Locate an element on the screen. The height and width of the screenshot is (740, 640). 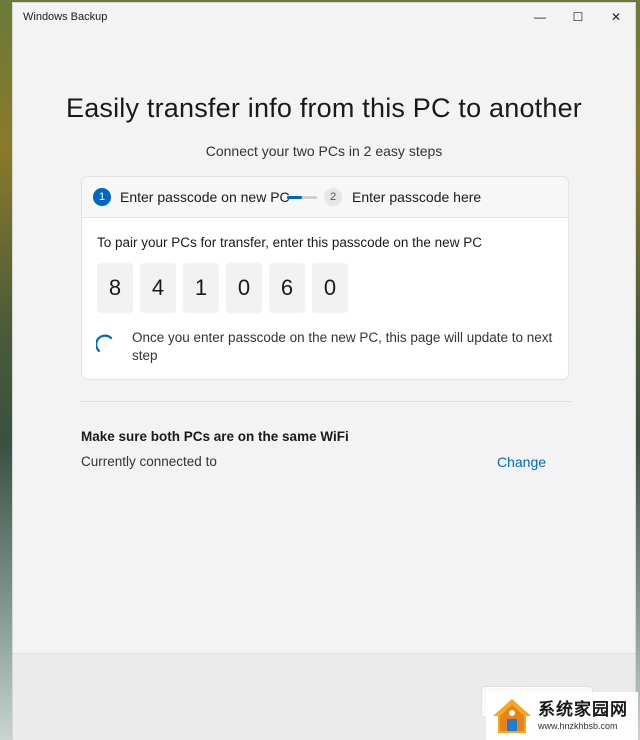
step-progress-bar is located at coordinates (302, 197).